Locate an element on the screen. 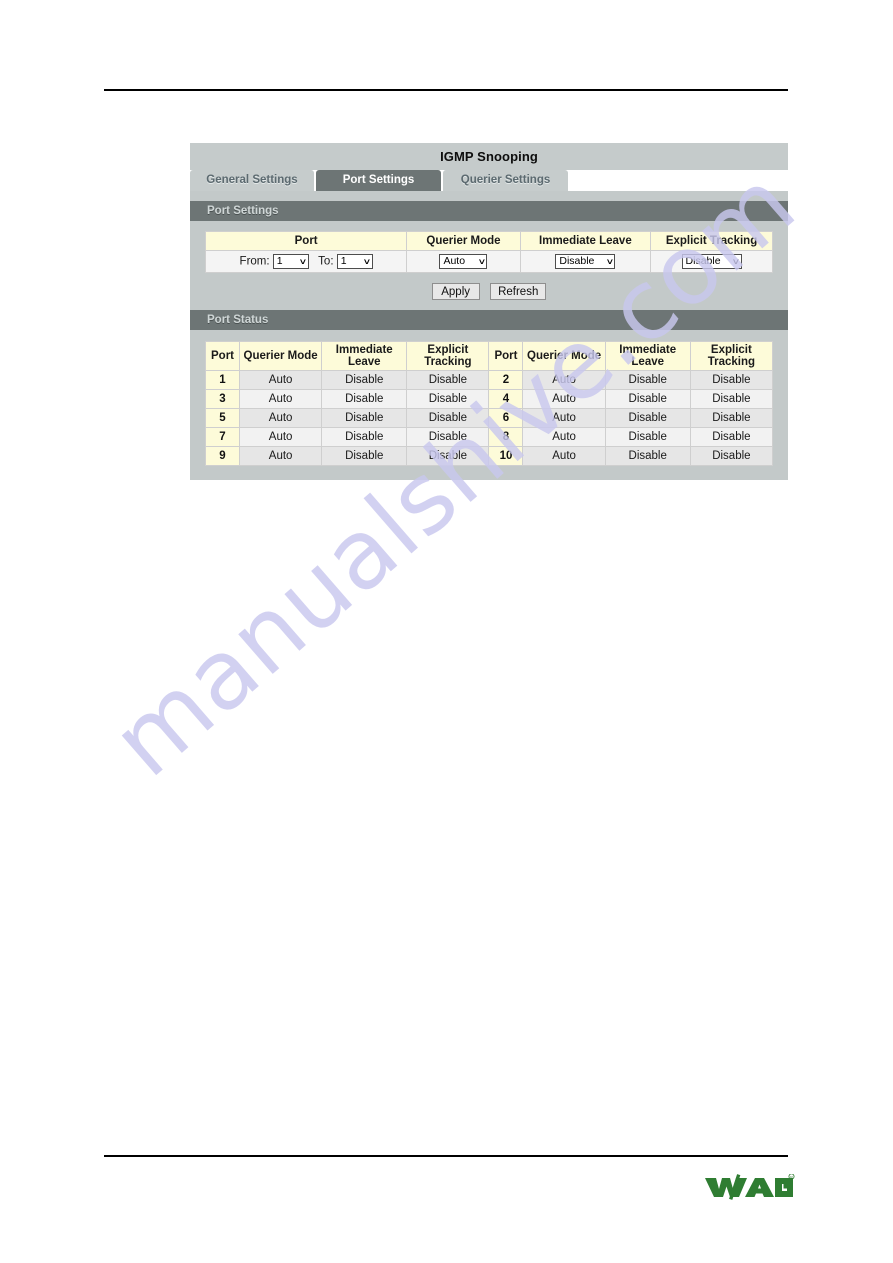 The image size is (893, 1263). port-settings-section-header: Port Settings is located at coordinates (489, 211).